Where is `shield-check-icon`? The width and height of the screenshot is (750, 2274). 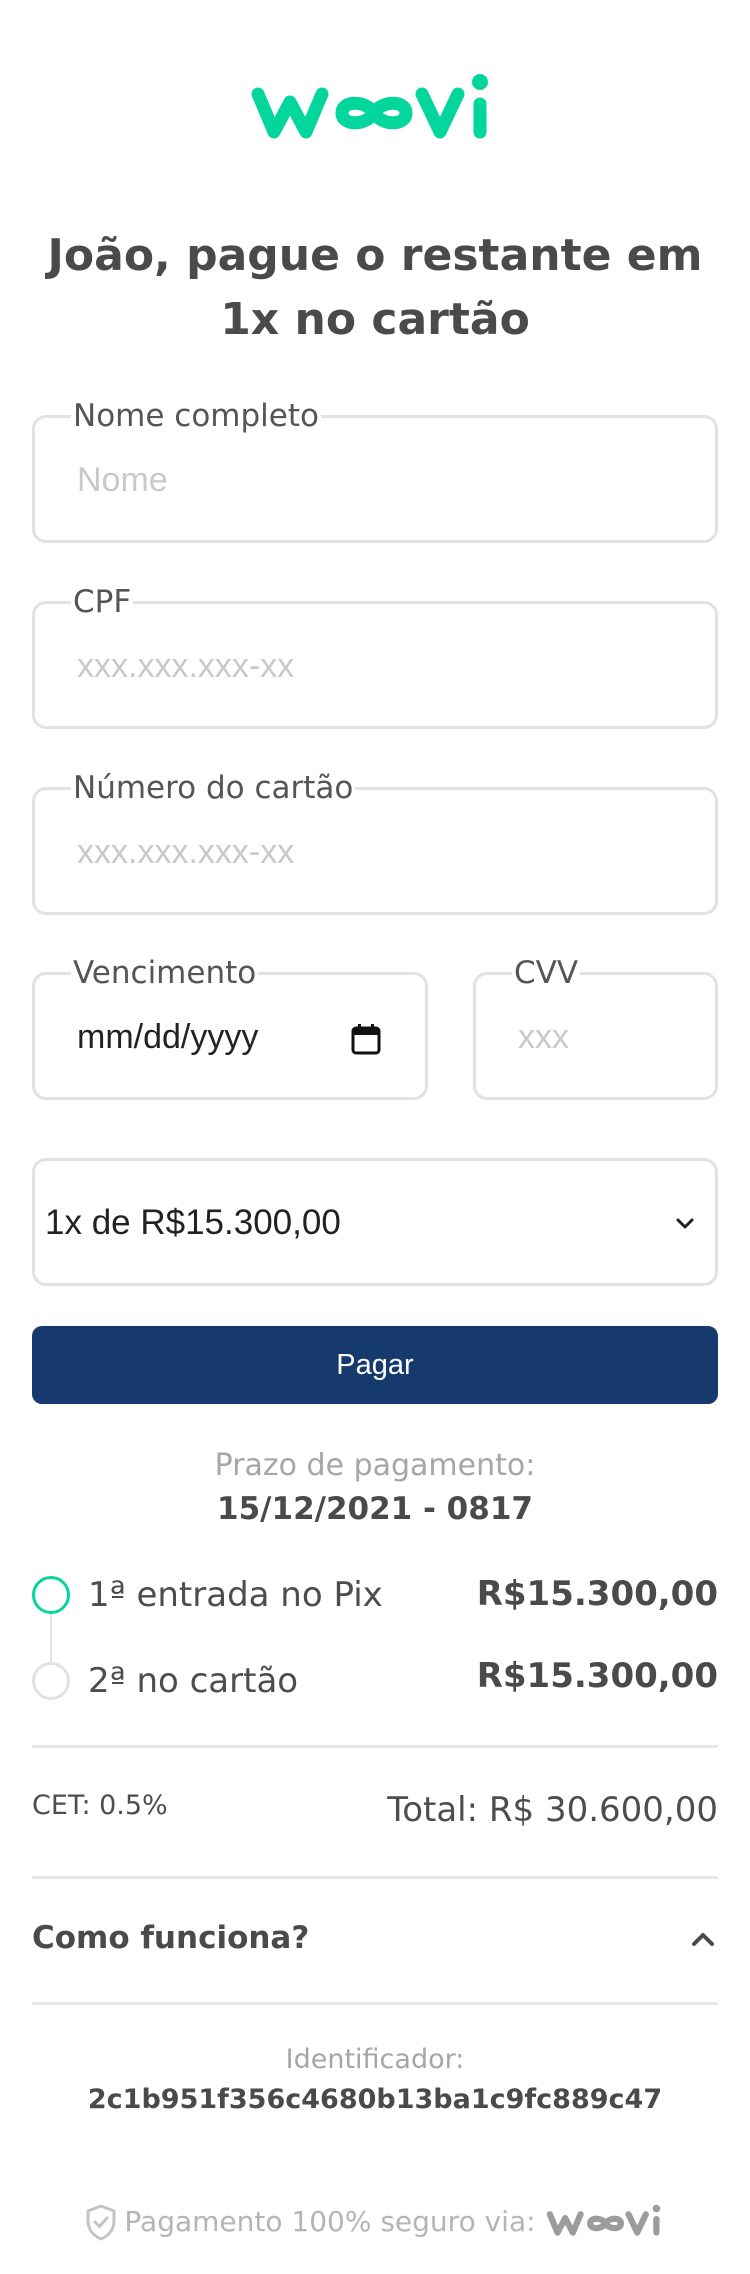 shield-check-icon is located at coordinates (101, 2222).